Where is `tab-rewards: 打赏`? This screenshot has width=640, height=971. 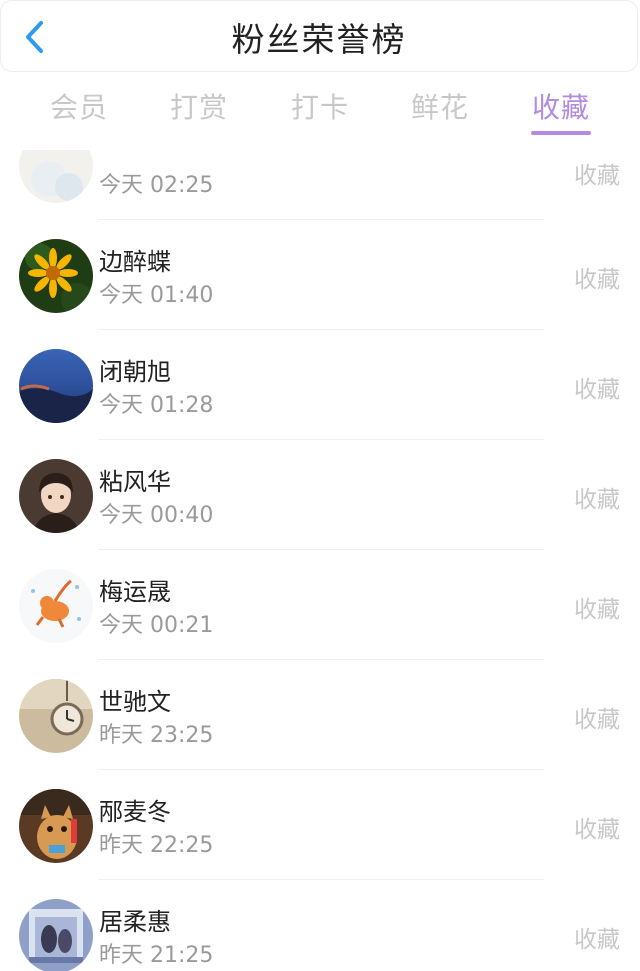
tab-rewards: 打赏 is located at coordinates (199, 106).